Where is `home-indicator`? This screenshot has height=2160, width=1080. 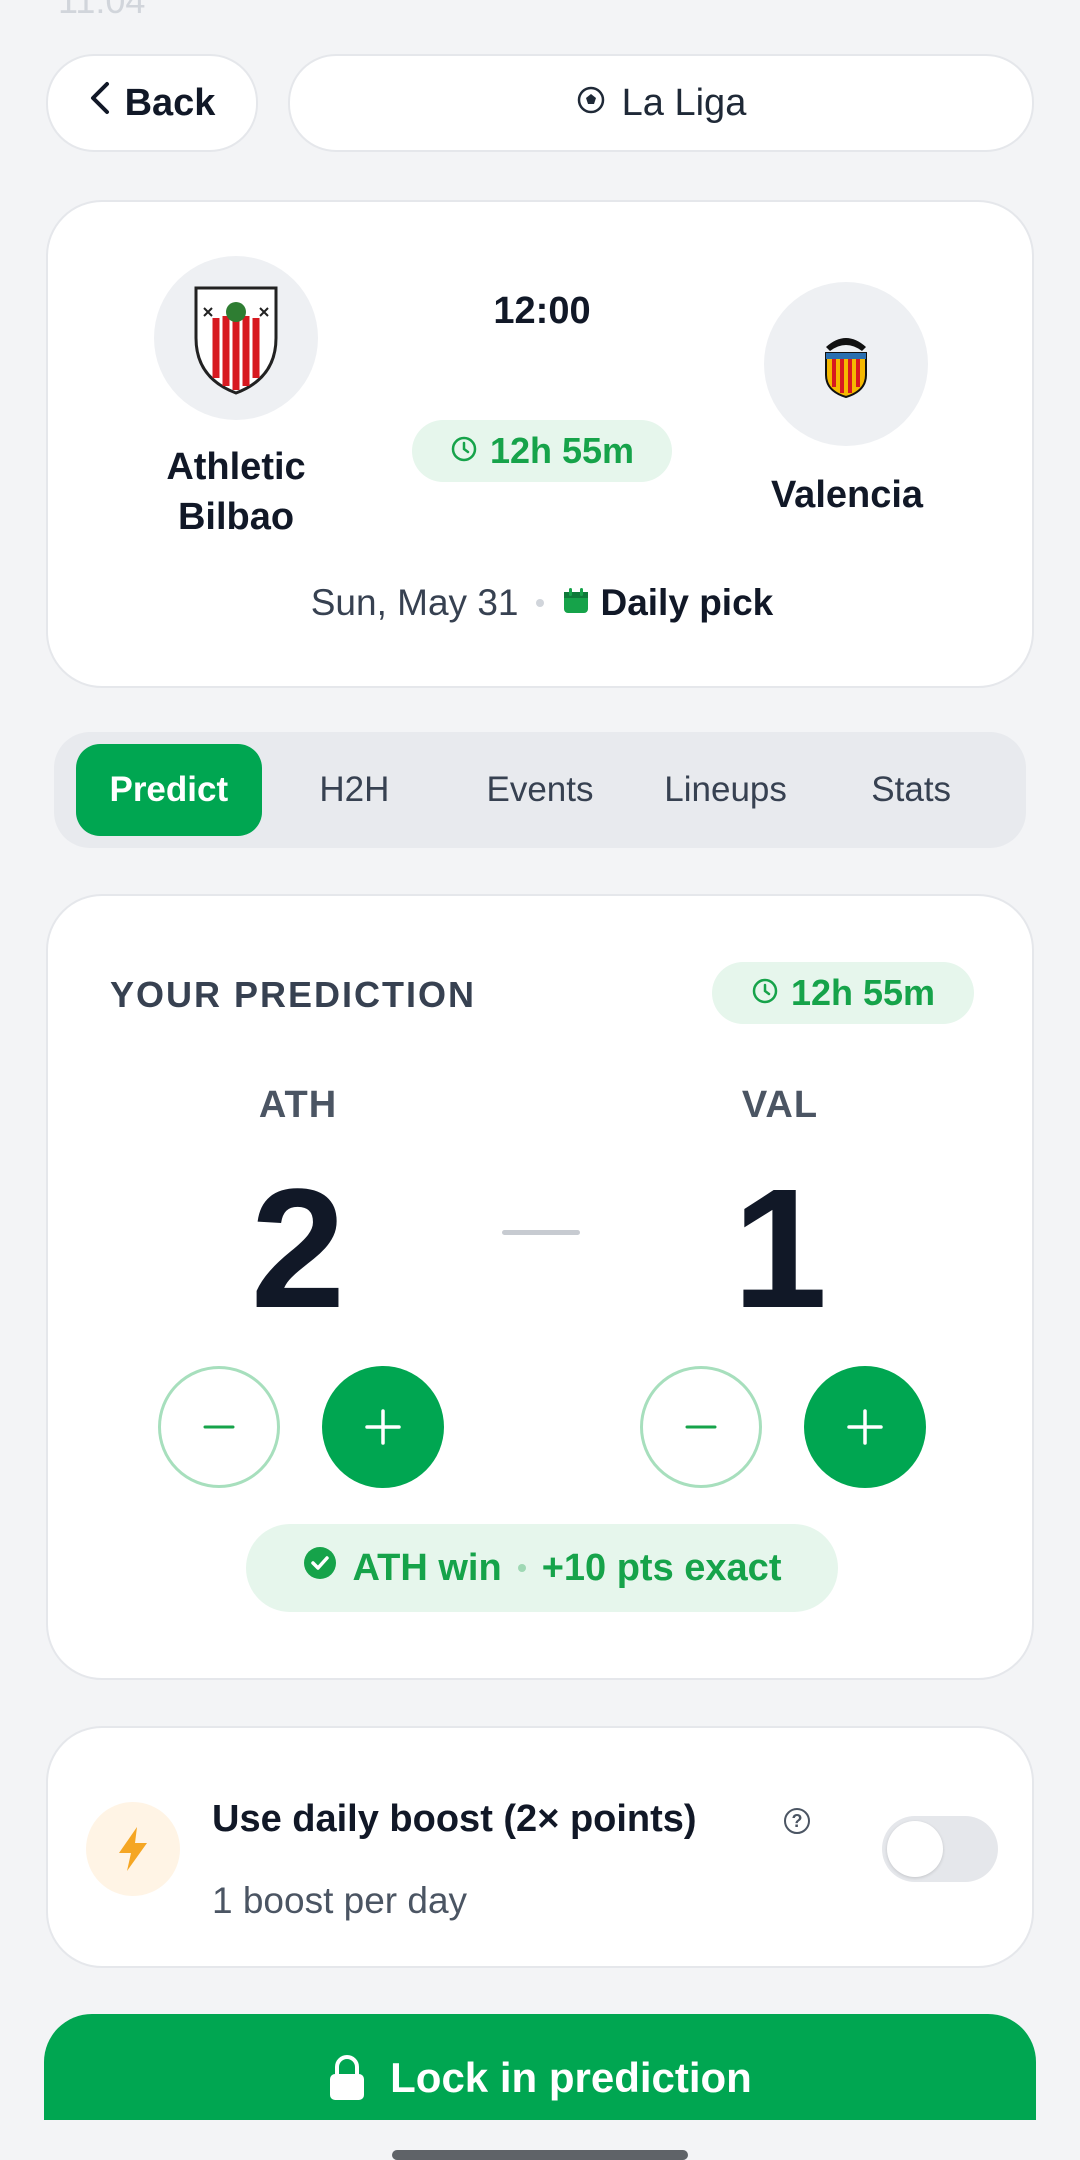 home-indicator is located at coordinates (540, 2155).